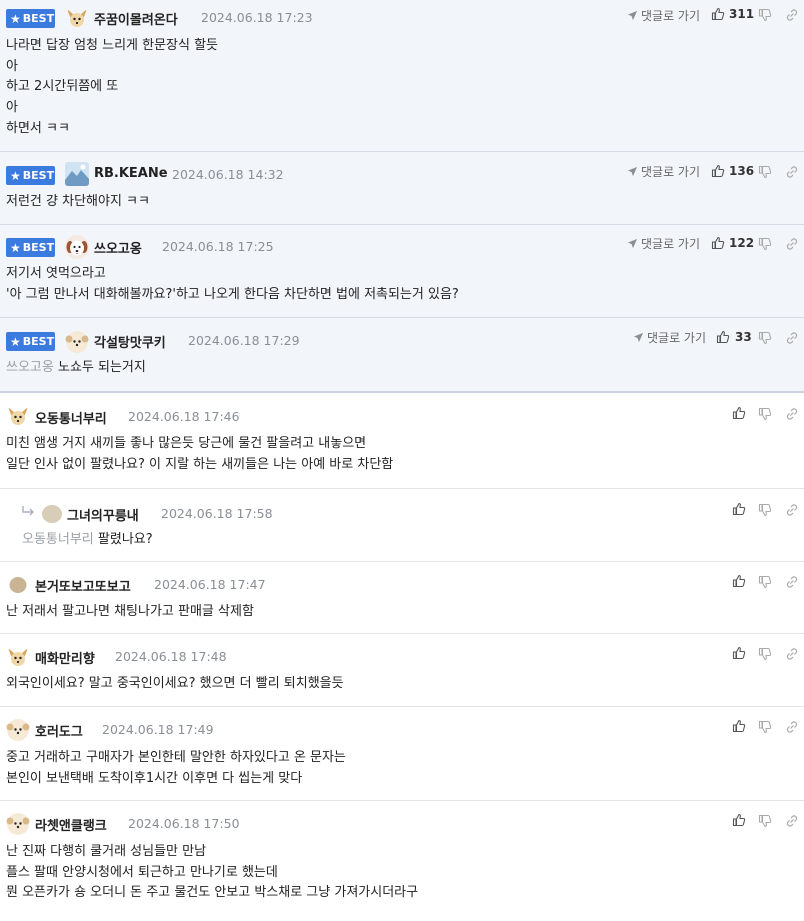 This screenshot has height=921, width=804. Describe the element at coordinates (257, 17) in the screenshot. I see `comment-date: 2024.06.18 17:23` at that location.